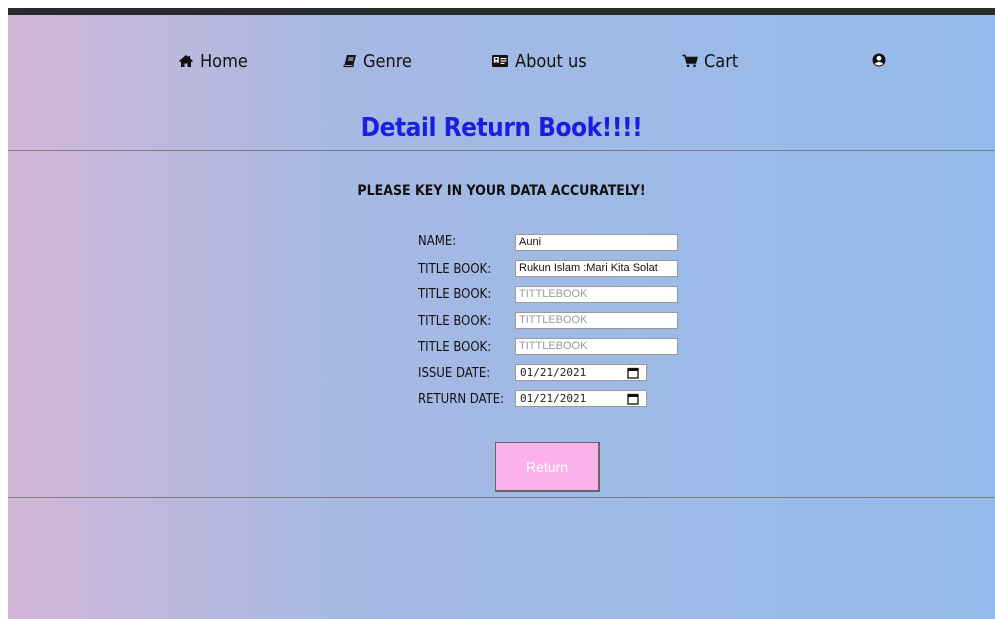 This screenshot has height=619, width=995. Describe the element at coordinates (690, 61) in the screenshot. I see `cart-icon` at that location.